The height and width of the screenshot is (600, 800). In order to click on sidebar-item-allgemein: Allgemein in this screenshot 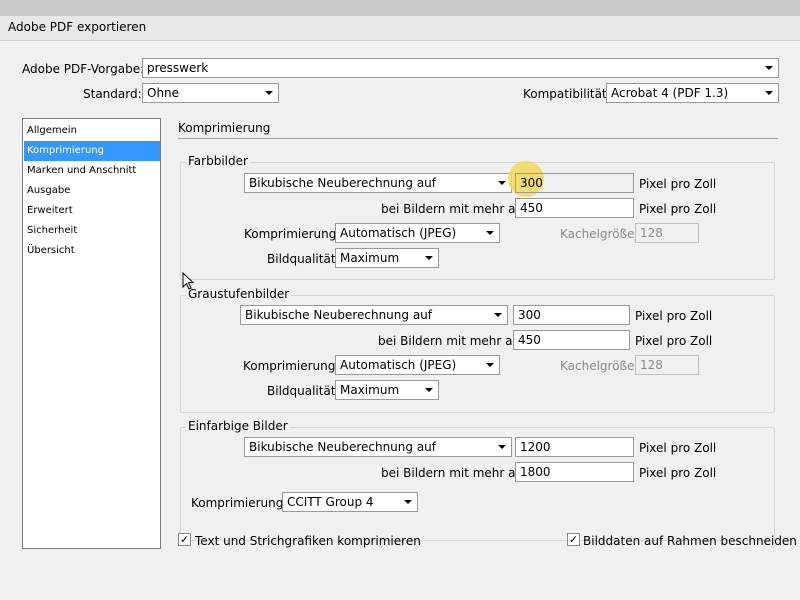, I will do `click(92, 131)`.